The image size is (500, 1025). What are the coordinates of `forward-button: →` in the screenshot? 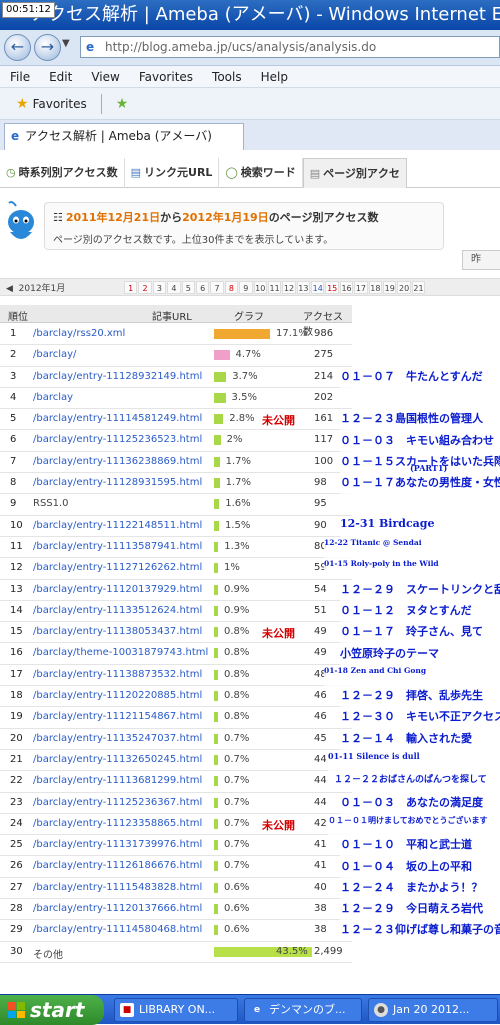 It's located at (47, 47).